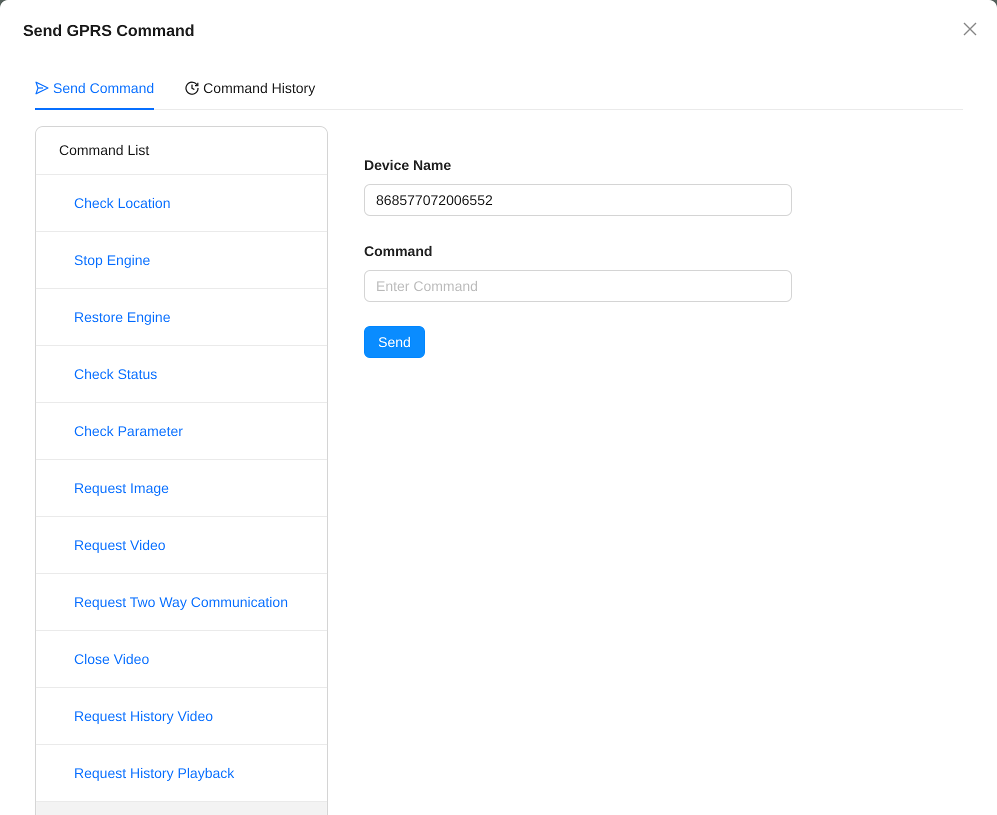 The width and height of the screenshot is (997, 815). What do you see at coordinates (181, 430) in the screenshot?
I see `command-list-item: Check Parameter` at bounding box center [181, 430].